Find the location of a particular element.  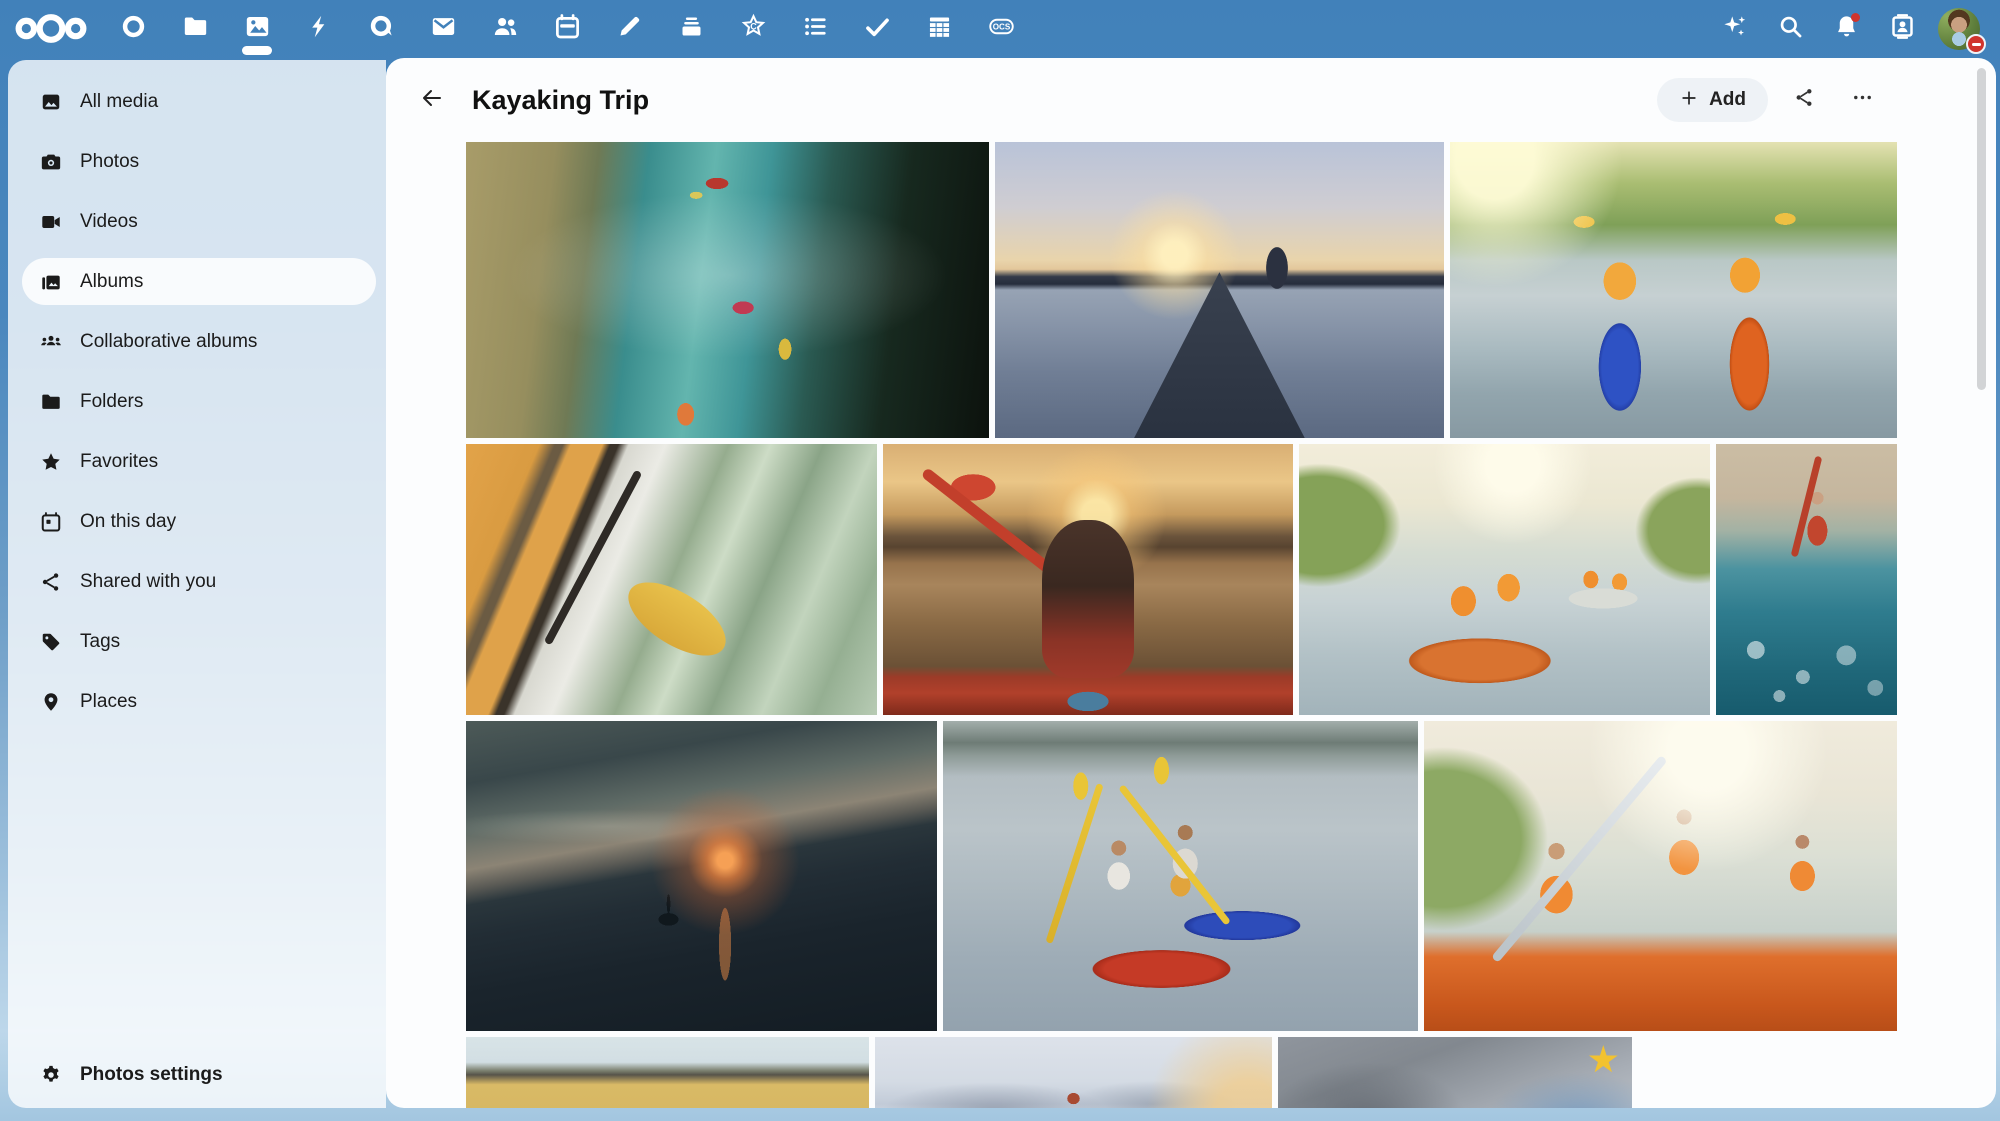

active-app-indicator is located at coordinates (257, 50).